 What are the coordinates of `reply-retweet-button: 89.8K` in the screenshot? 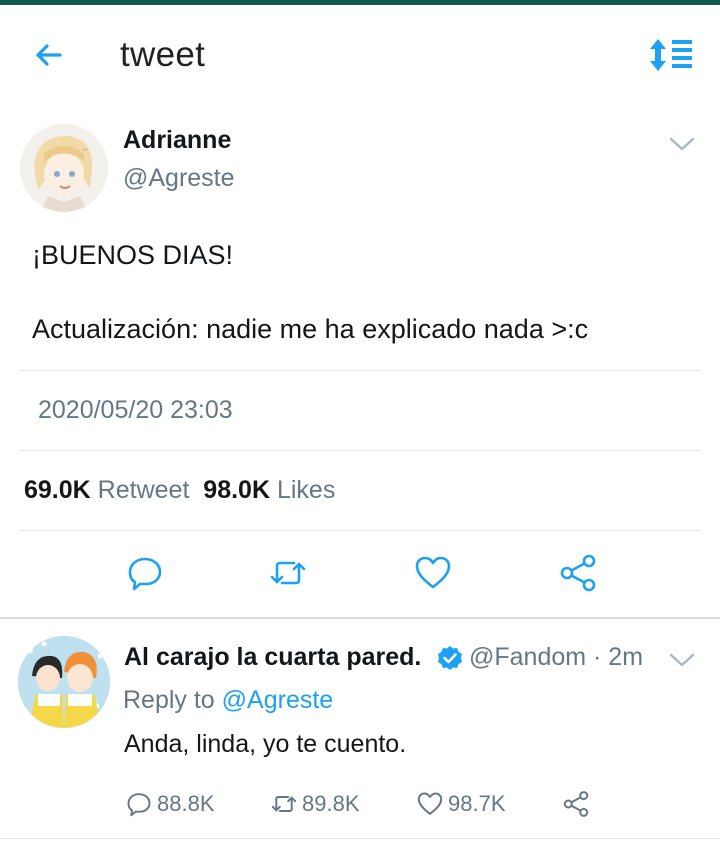 It's located at (315, 804).